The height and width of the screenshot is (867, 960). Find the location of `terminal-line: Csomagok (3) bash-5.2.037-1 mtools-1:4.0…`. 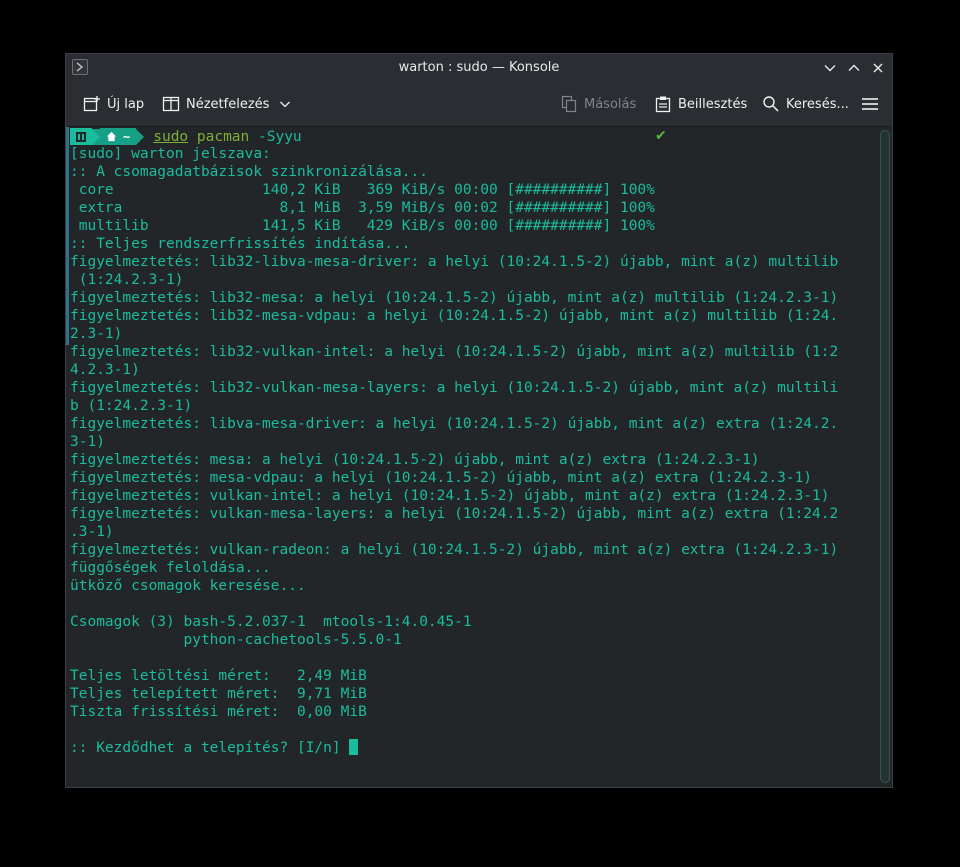

terminal-line: Csomagok (3) bash-5.2.037-1 mtools-1:4.0… is located at coordinates (271, 622).